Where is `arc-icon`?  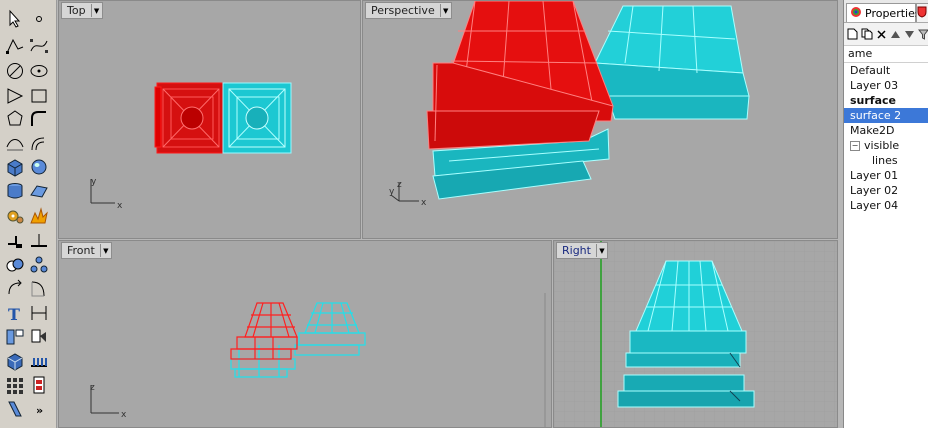 arc-icon is located at coordinates (15, 96).